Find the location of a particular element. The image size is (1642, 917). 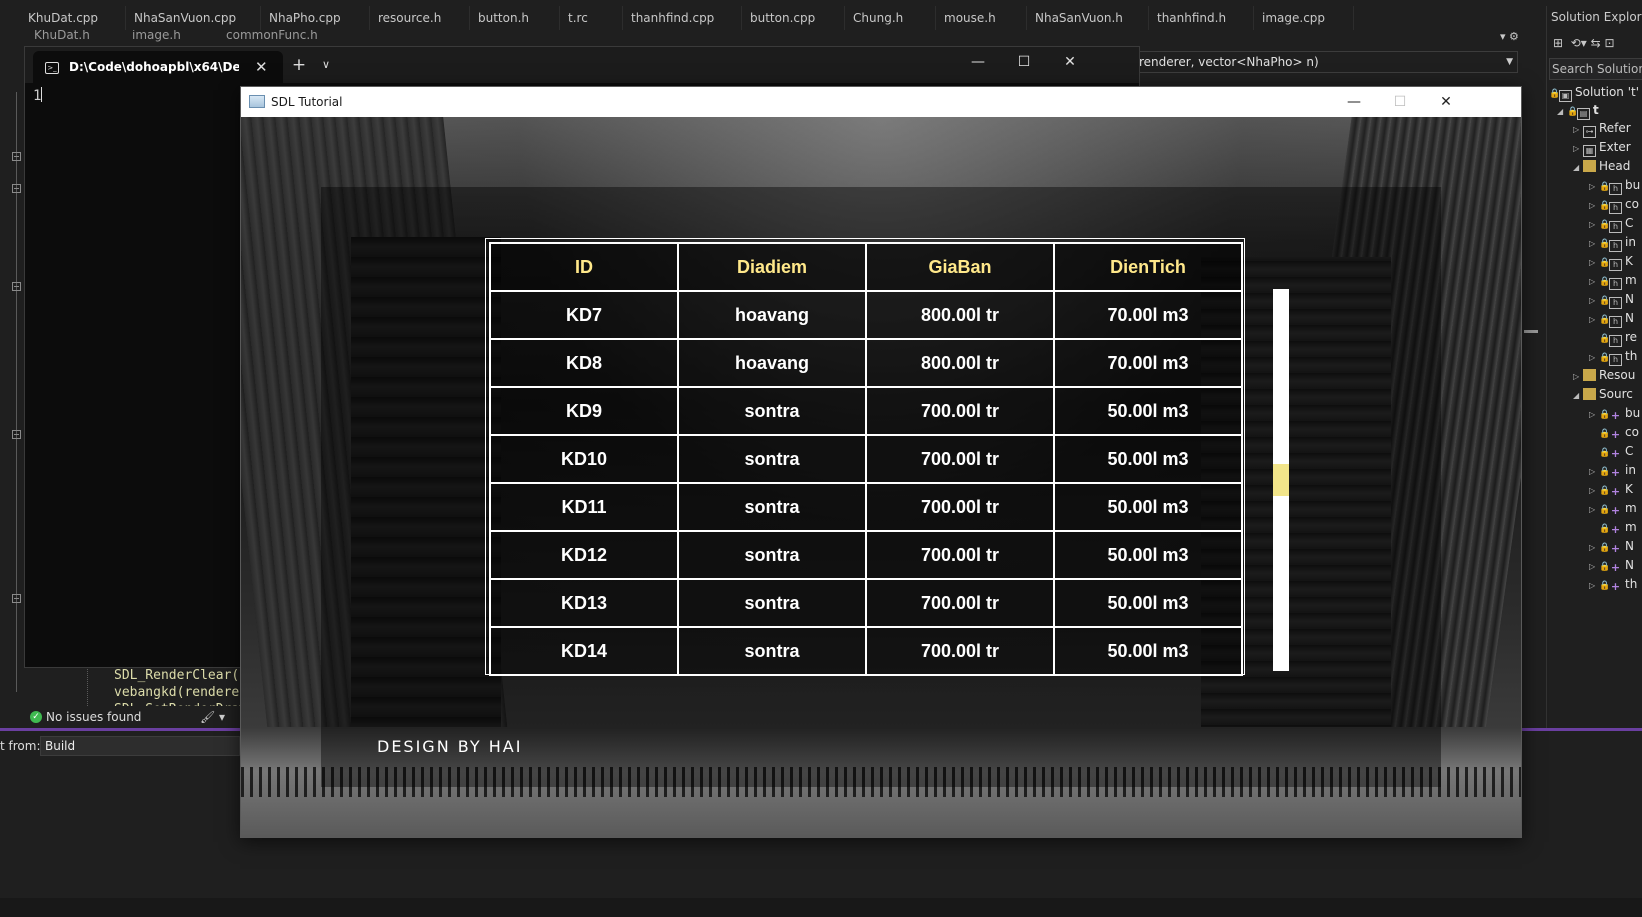

solution-tree-item: ▷ 🔒 h th is located at coordinates (1613, 356).